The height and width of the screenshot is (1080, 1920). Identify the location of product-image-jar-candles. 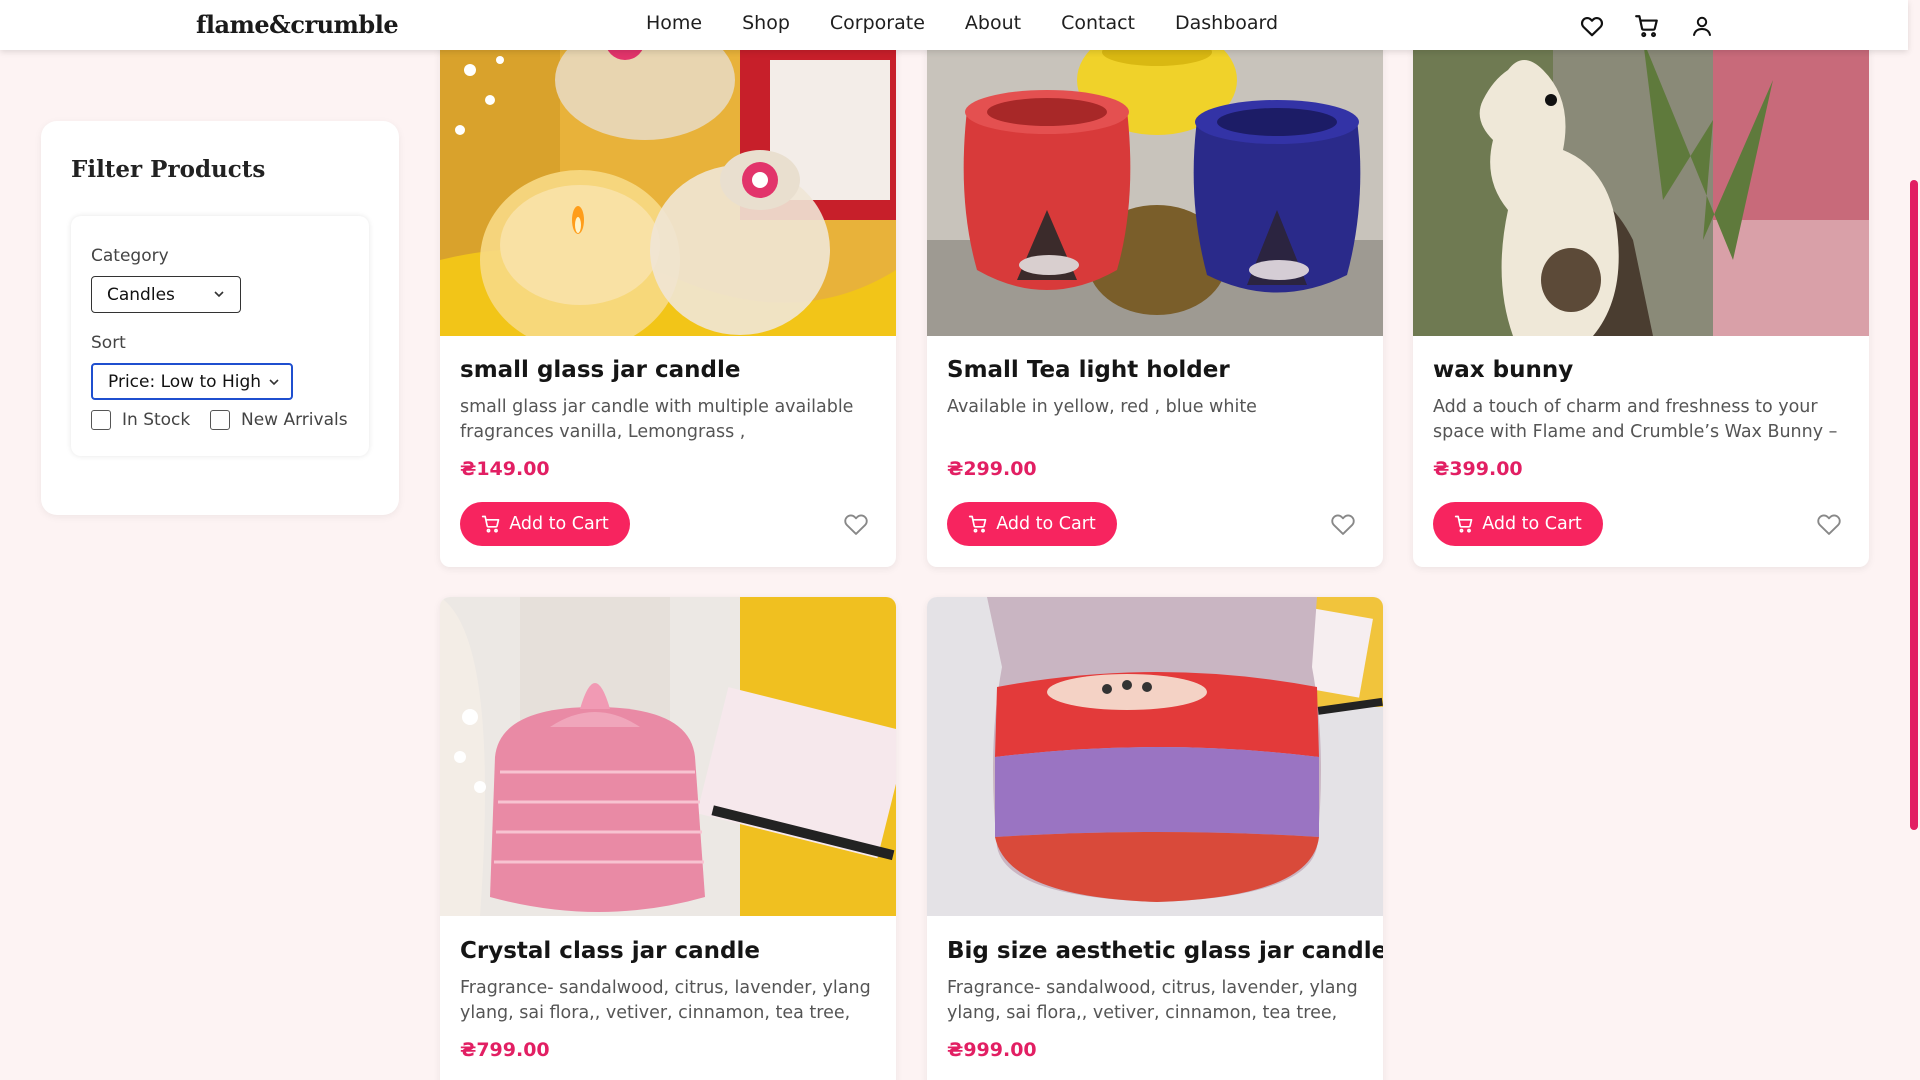
(668, 188).